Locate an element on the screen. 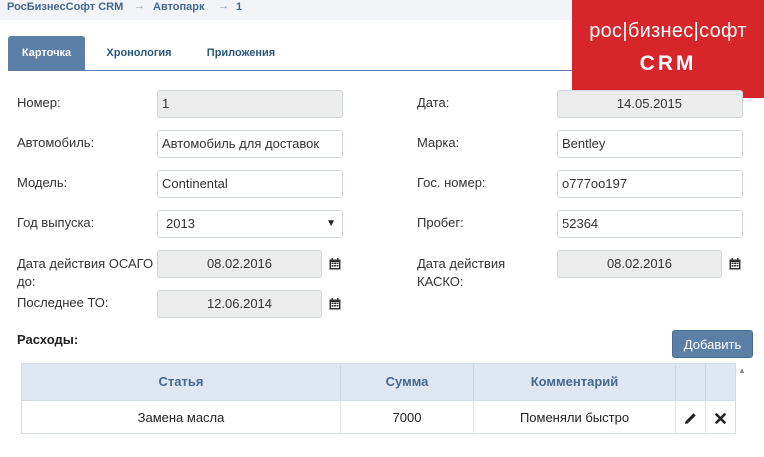  scroll-up-arrow-icon: ▲ is located at coordinates (742, 370).